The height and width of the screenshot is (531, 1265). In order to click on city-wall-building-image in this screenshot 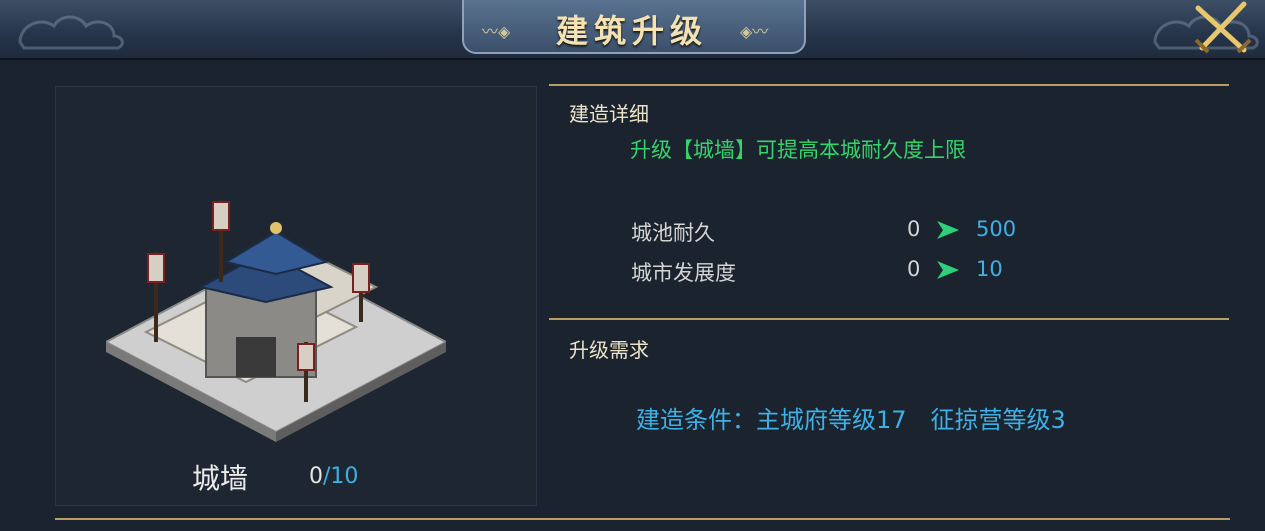, I will do `click(276, 321)`.